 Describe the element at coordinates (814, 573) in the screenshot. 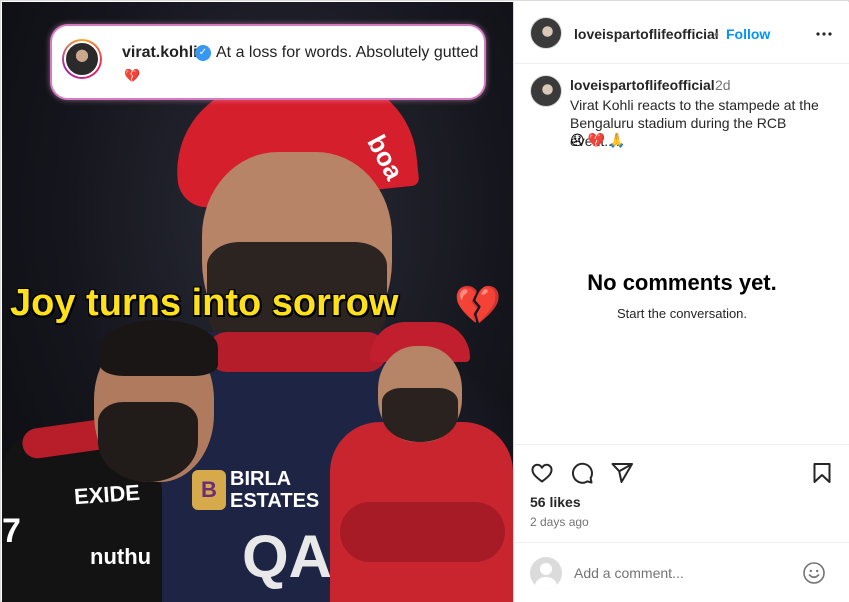

I see `emoji-smile-icon` at that location.